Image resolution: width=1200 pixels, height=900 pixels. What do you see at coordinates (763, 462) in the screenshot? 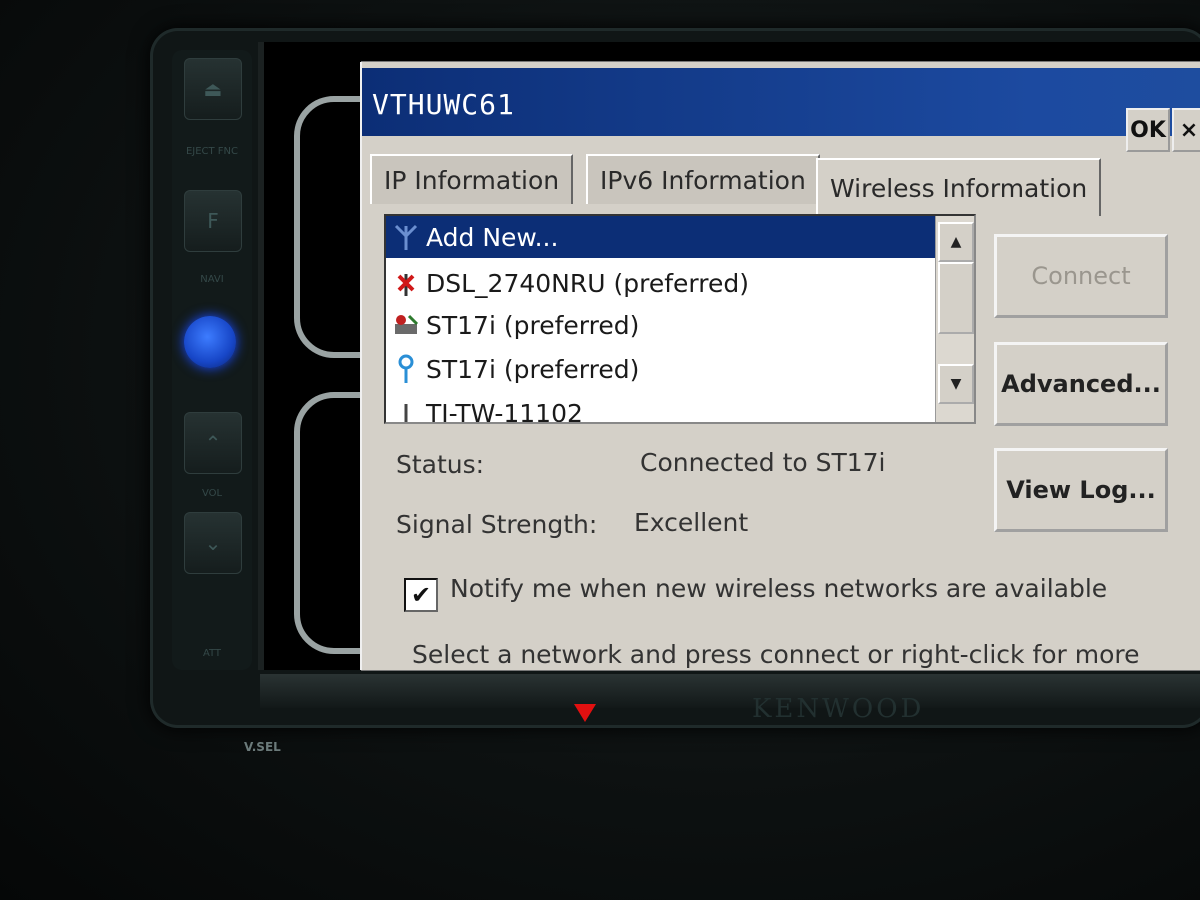
I see `status-value: Connected to ST17i` at bounding box center [763, 462].